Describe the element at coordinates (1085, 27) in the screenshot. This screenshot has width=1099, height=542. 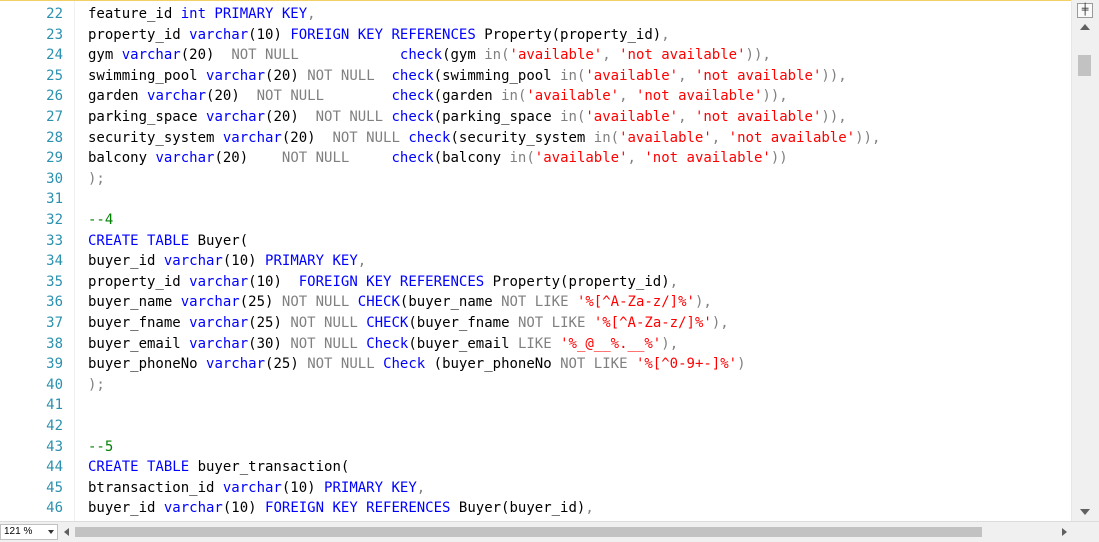
I see `scroll-up-arrow-icon` at that location.